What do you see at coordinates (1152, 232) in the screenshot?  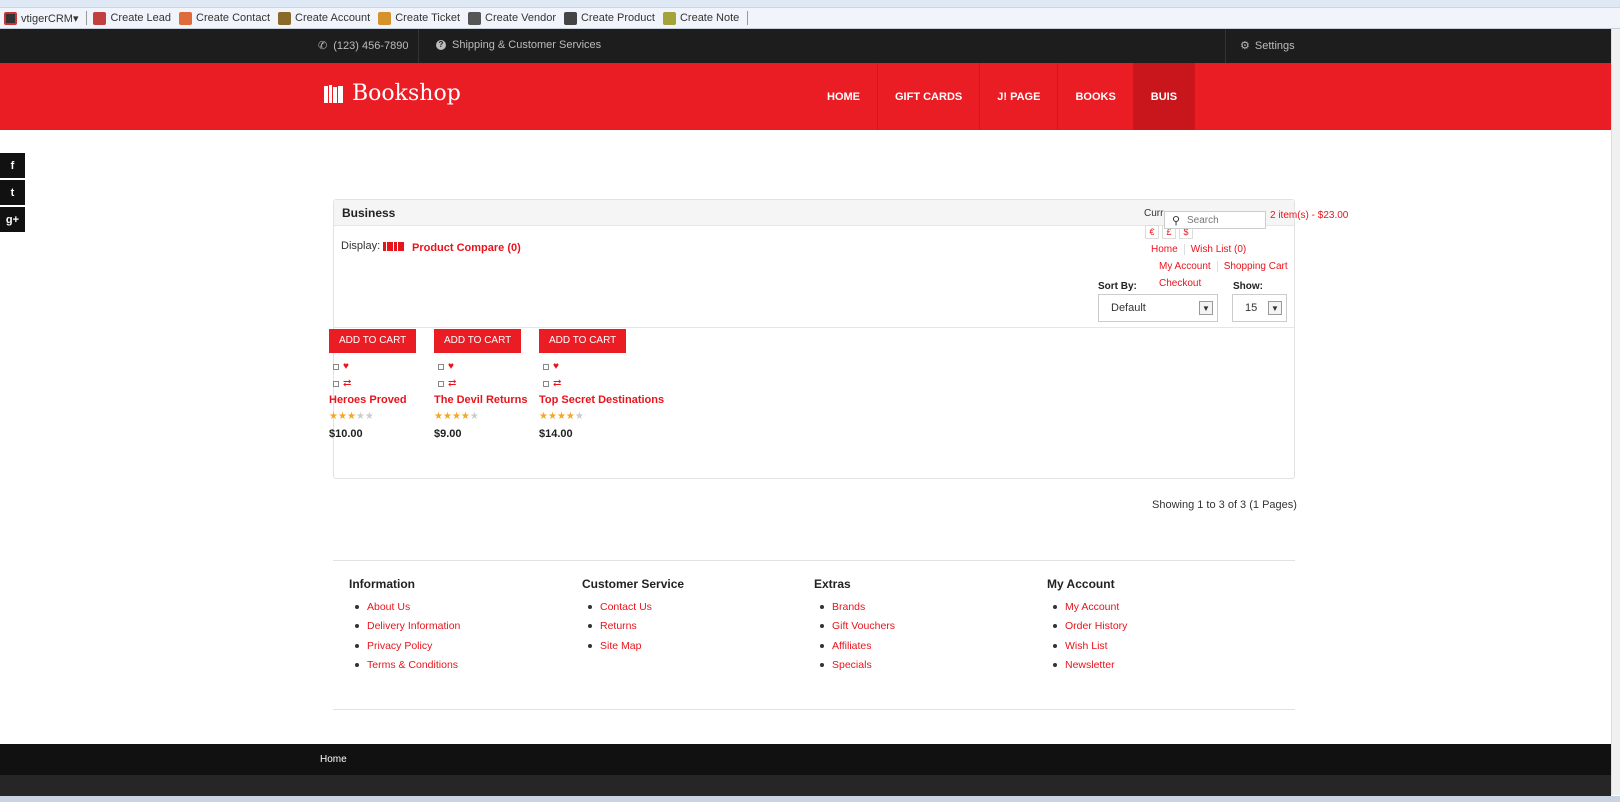 I see `currency-button: €` at bounding box center [1152, 232].